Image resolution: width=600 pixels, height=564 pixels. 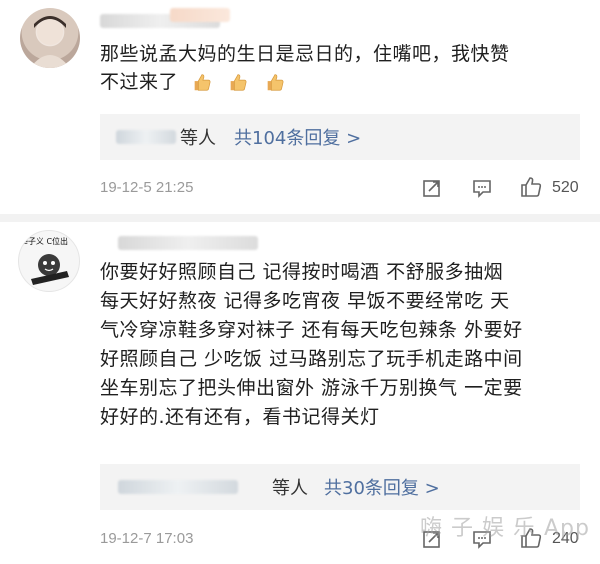 What do you see at coordinates (240, 417) in the screenshot?
I see `comment-line: 好好的.还有还有，看书记得关灯` at bounding box center [240, 417].